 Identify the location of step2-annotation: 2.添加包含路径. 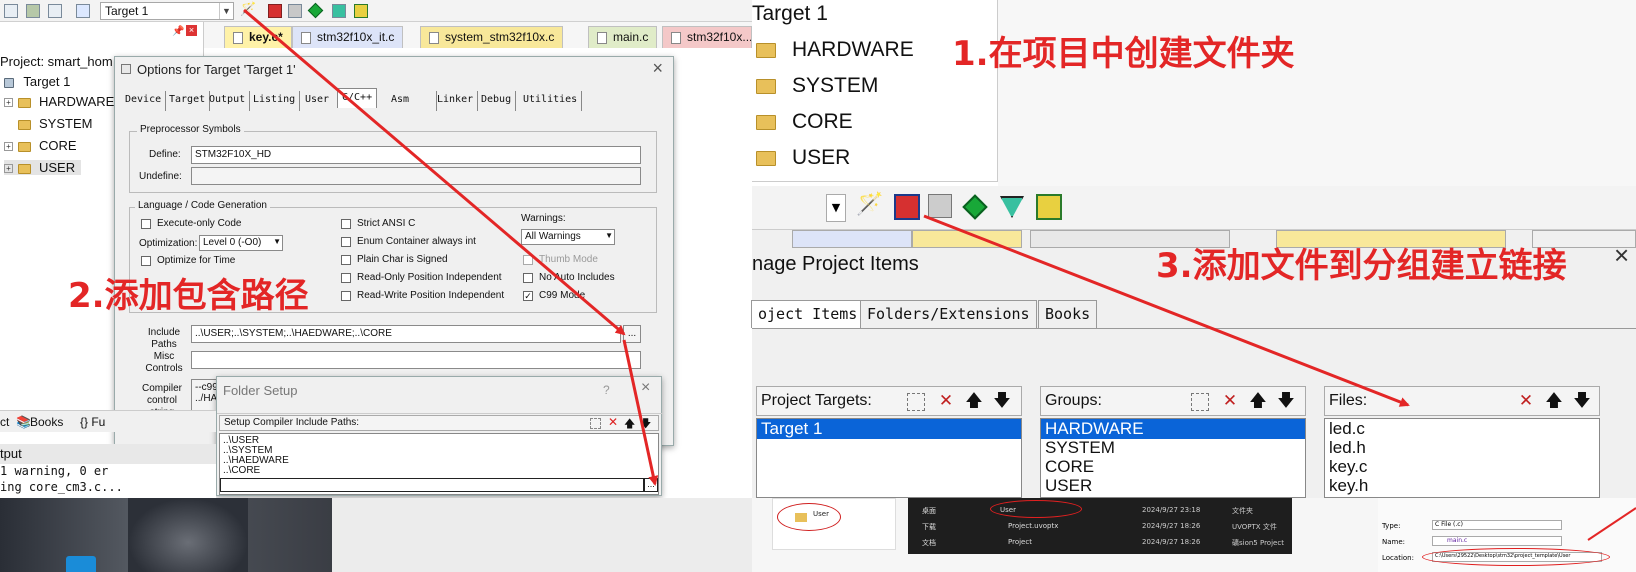
(188, 296).